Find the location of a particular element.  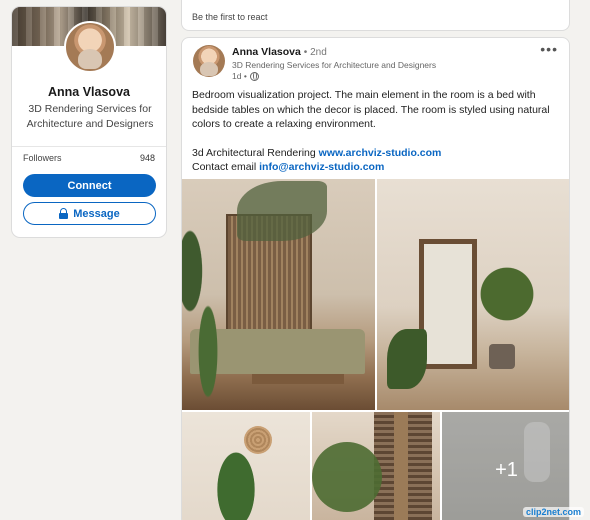

react-prompt: Be the first to react is located at coordinates (230, 17).